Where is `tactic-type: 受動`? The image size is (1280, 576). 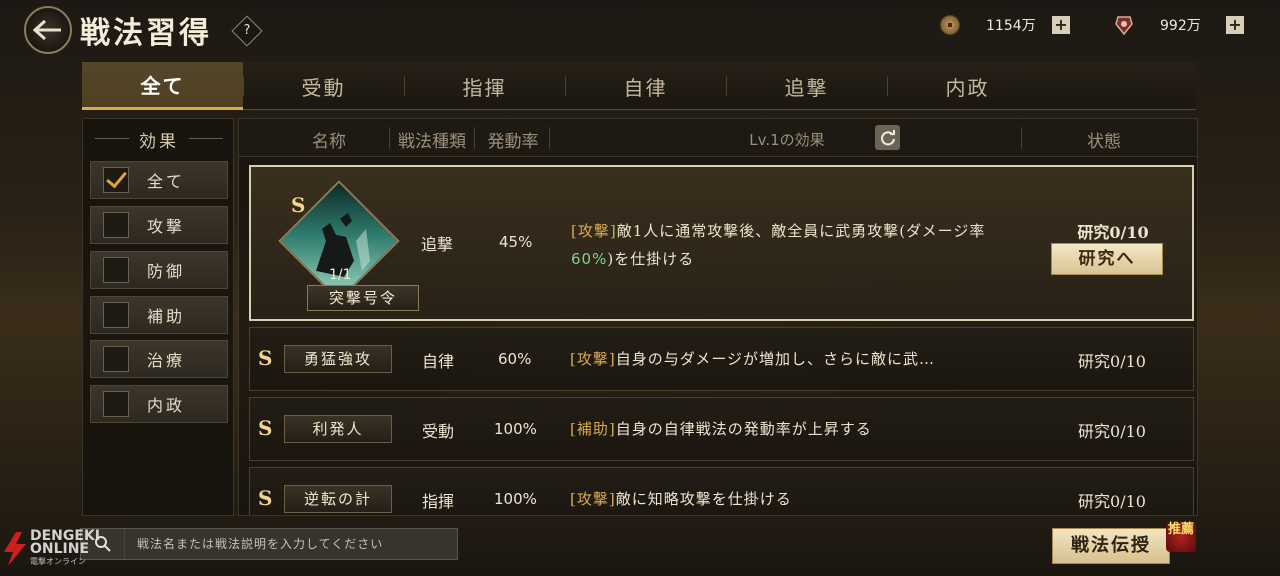 tactic-type: 受動 is located at coordinates (438, 431).